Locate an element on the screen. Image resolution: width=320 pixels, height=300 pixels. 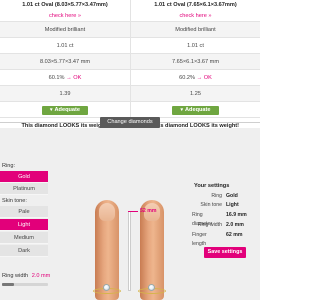
settings-row-ring-diameter: Ring diameter 16.9 mm is located at coordinates (225, 219).